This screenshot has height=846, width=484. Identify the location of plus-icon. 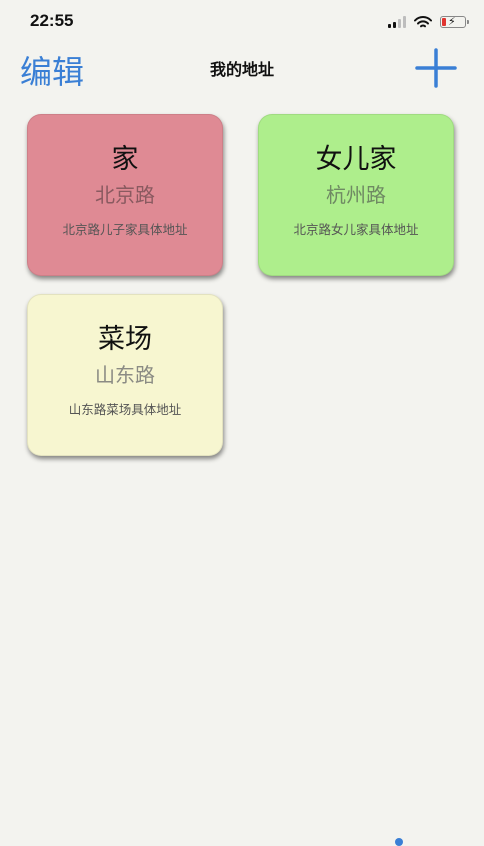
(436, 68).